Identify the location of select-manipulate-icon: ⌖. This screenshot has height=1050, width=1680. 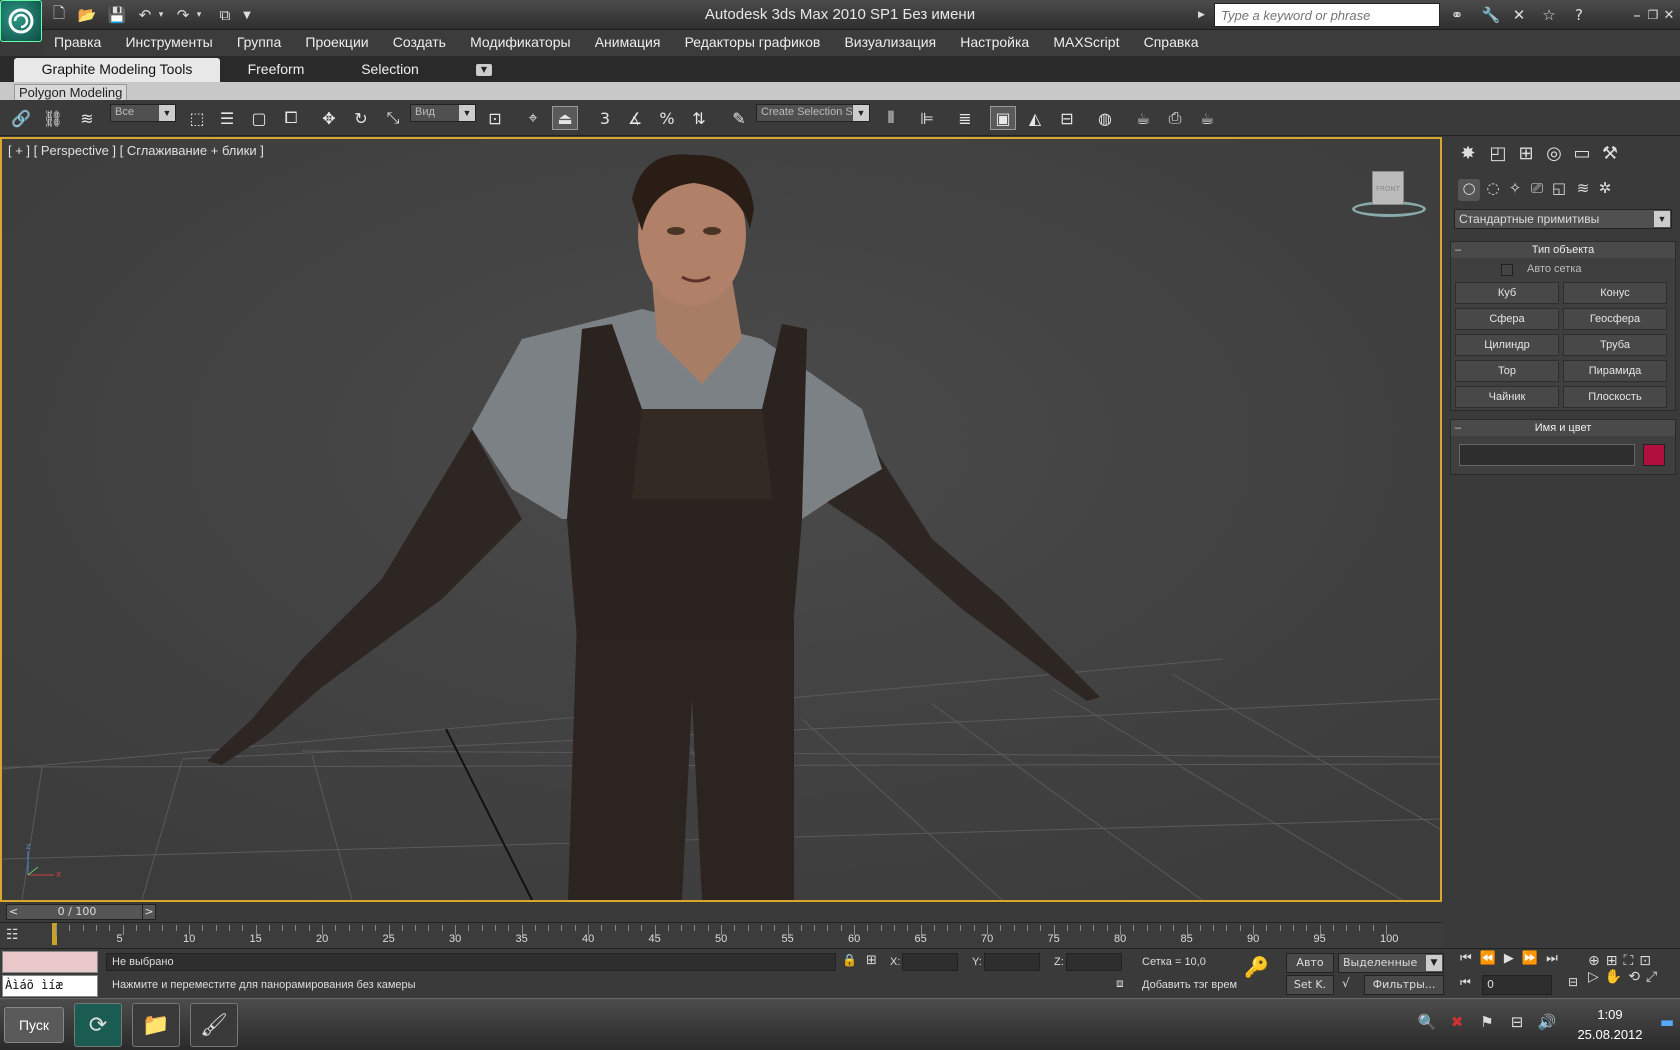
(533, 118).